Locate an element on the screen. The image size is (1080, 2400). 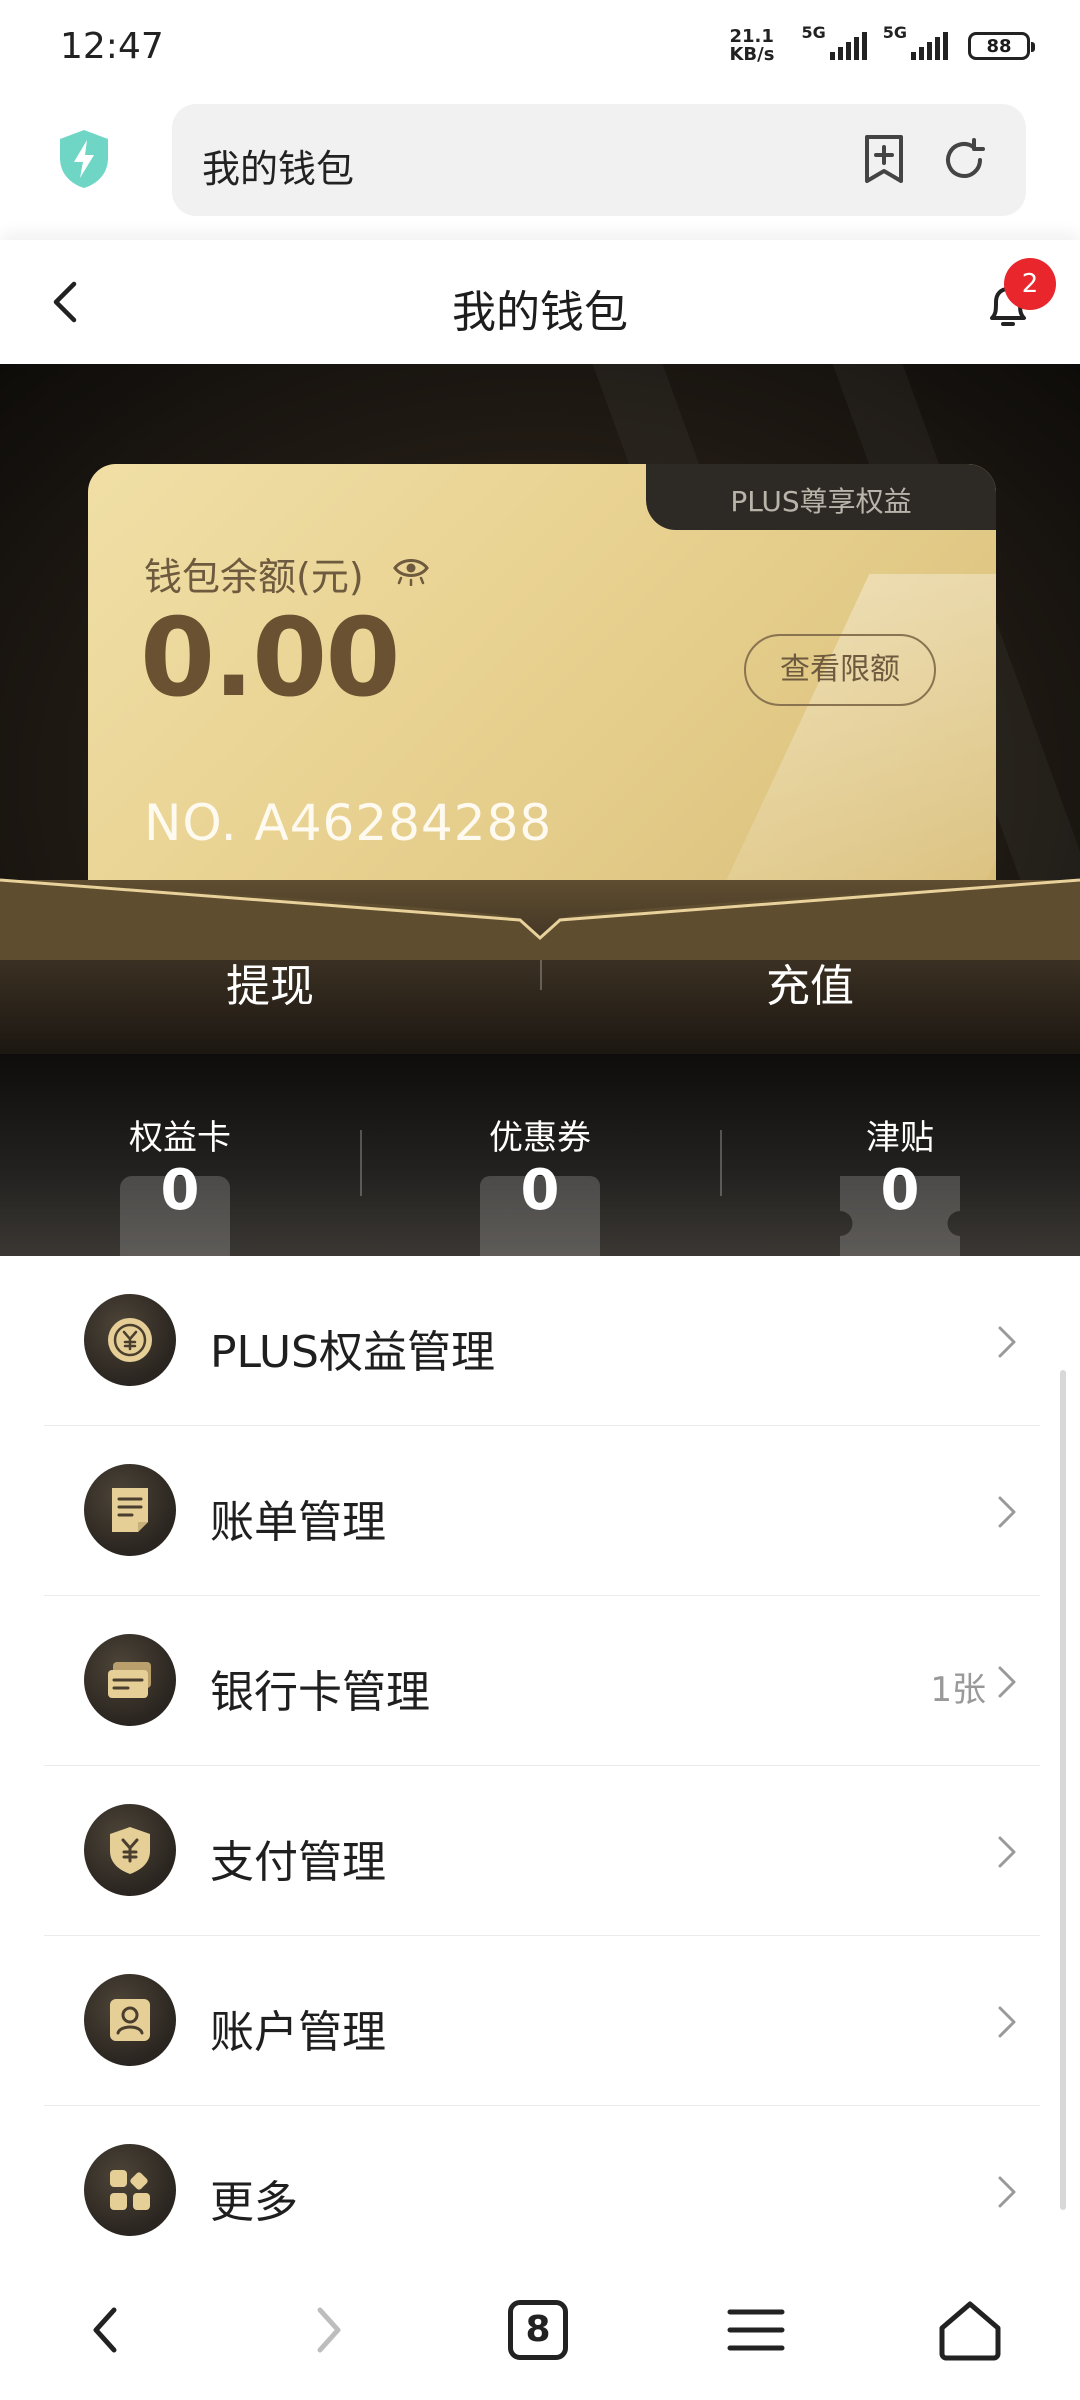
signal-sim2: 5G is located at coordinates (915, 41).